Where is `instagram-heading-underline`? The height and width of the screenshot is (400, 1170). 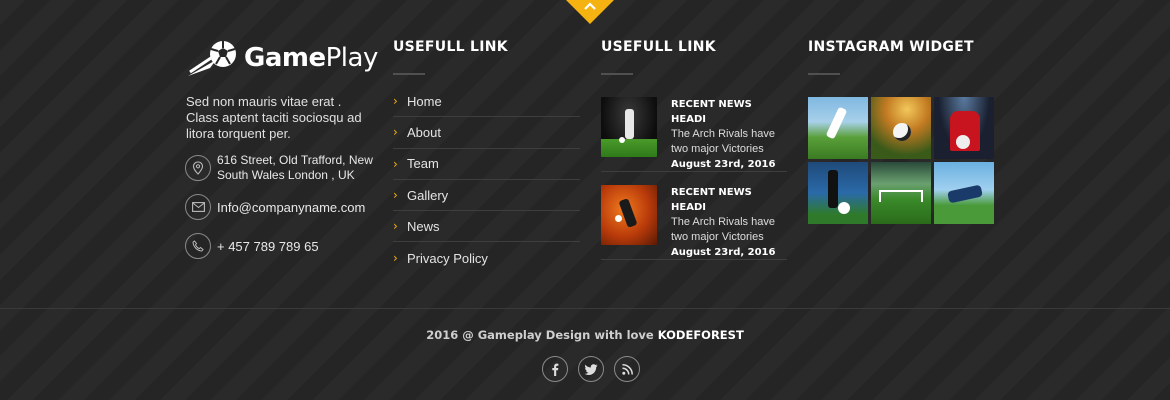 instagram-heading-underline is located at coordinates (824, 74).